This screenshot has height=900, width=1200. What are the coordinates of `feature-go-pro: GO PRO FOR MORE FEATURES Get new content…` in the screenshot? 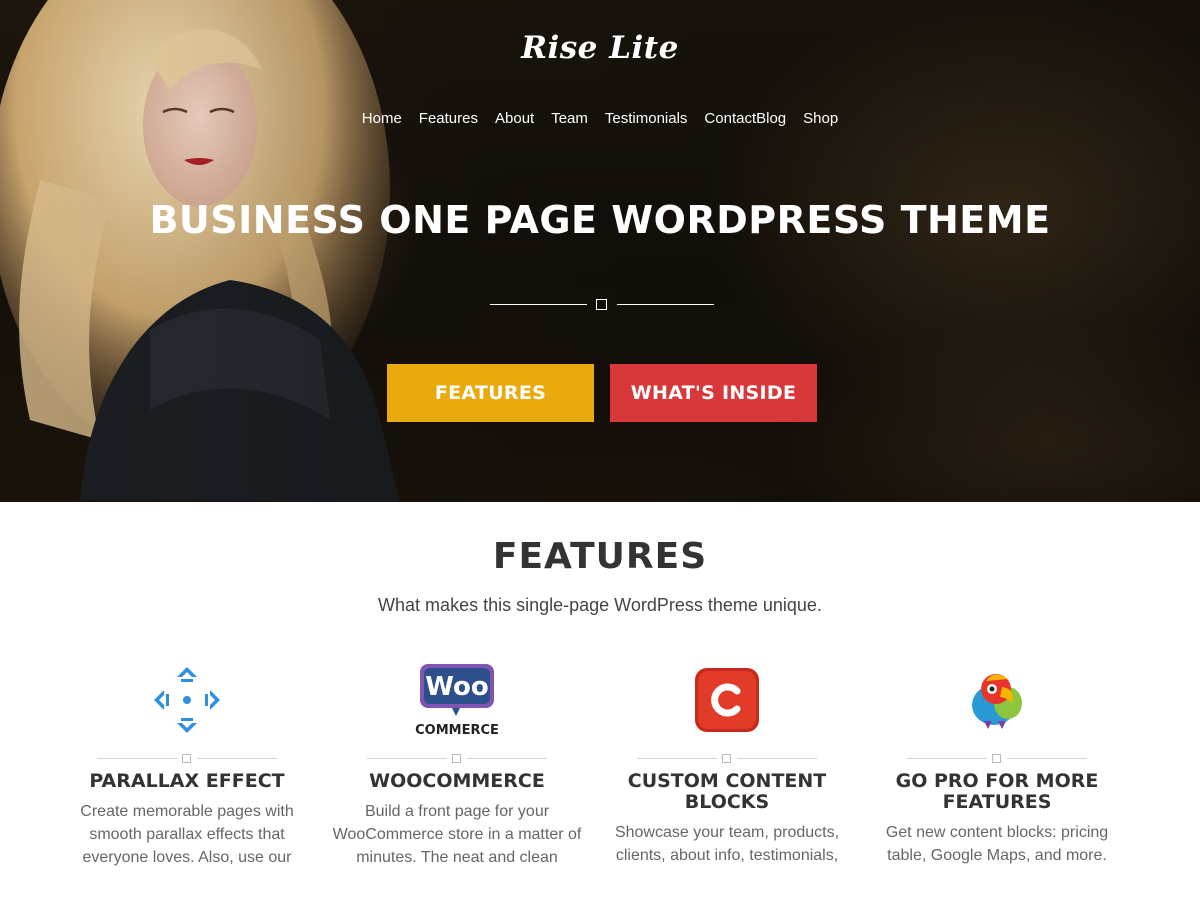 It's located at (997, 763).